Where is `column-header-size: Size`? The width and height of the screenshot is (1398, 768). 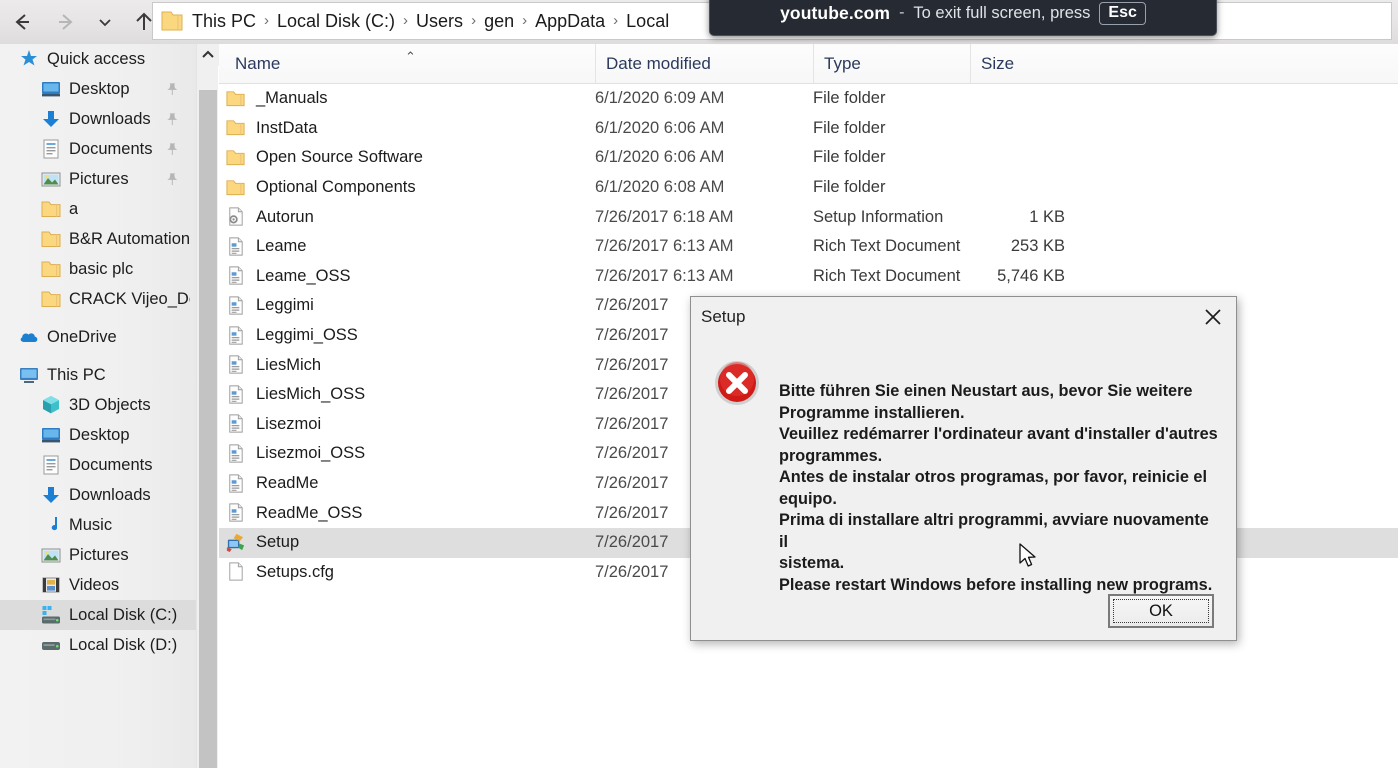
column-header-size: Size is located at coordinates (1050, 64).